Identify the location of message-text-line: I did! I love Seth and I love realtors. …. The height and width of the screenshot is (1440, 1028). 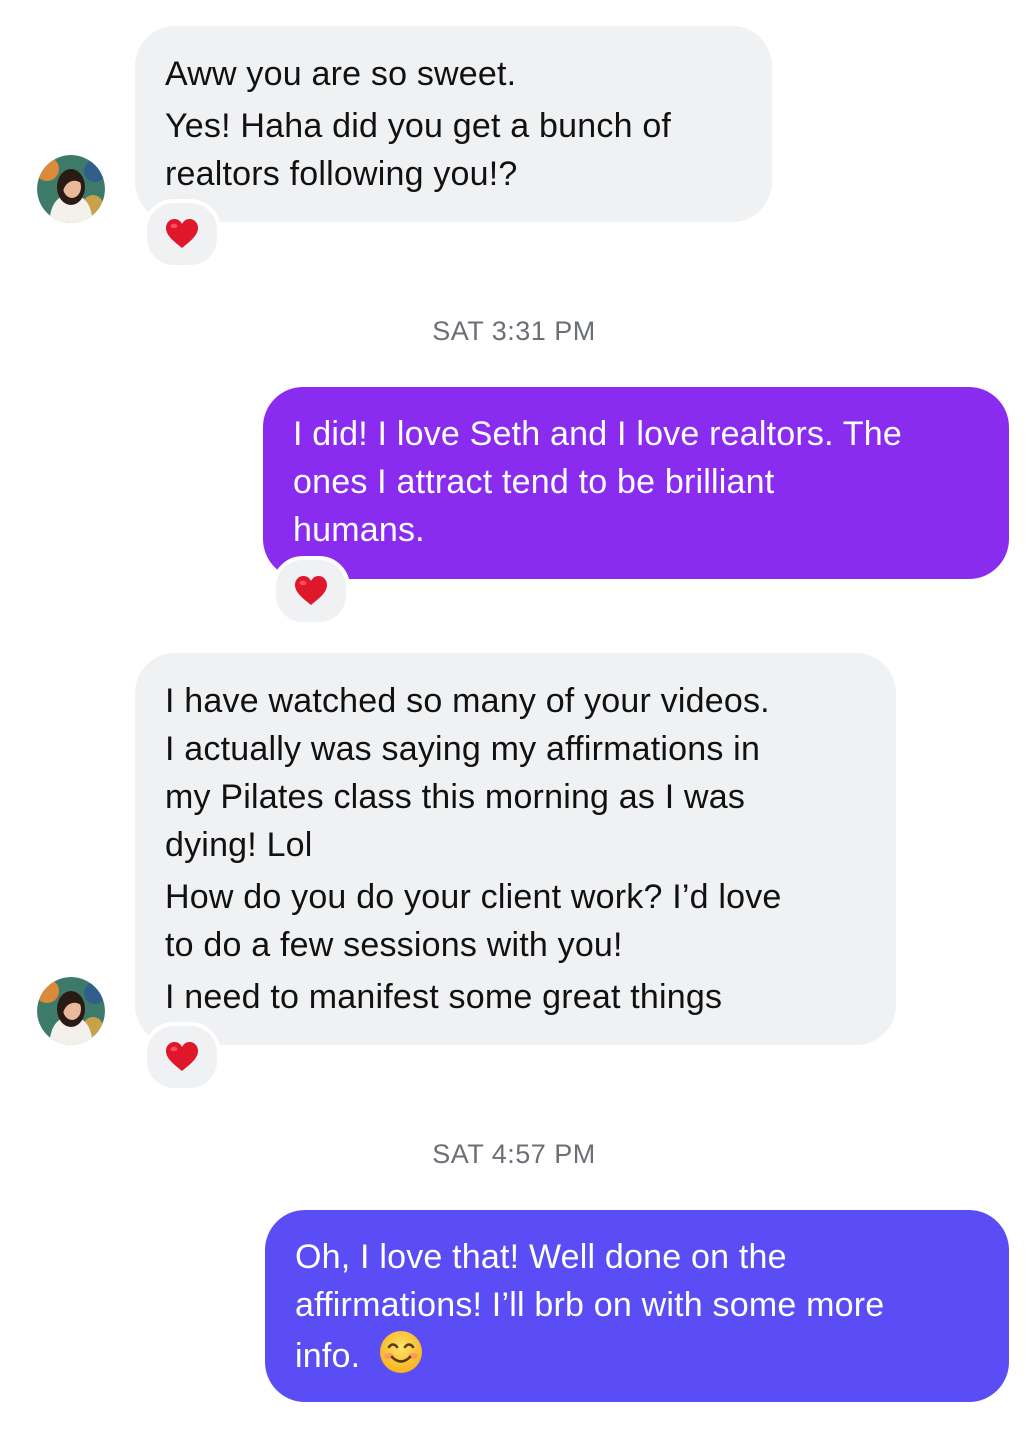
(597, 434).